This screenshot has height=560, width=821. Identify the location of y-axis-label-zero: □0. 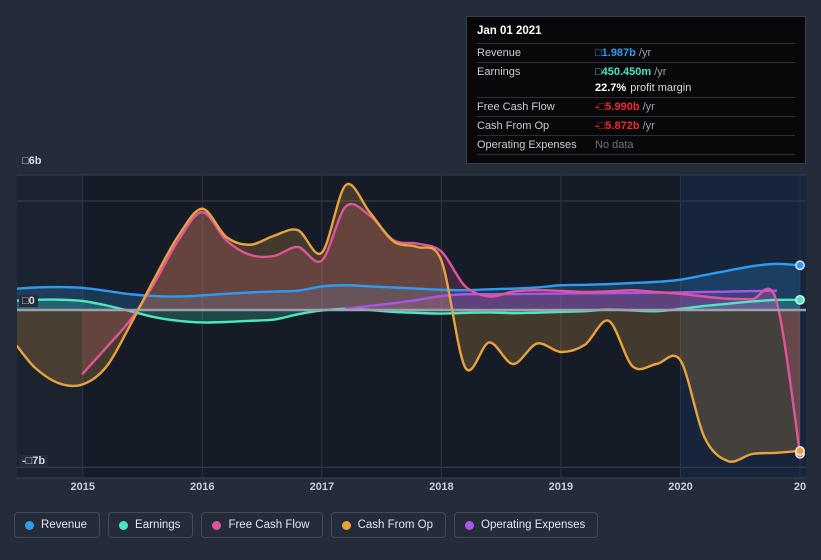
(28, 301).